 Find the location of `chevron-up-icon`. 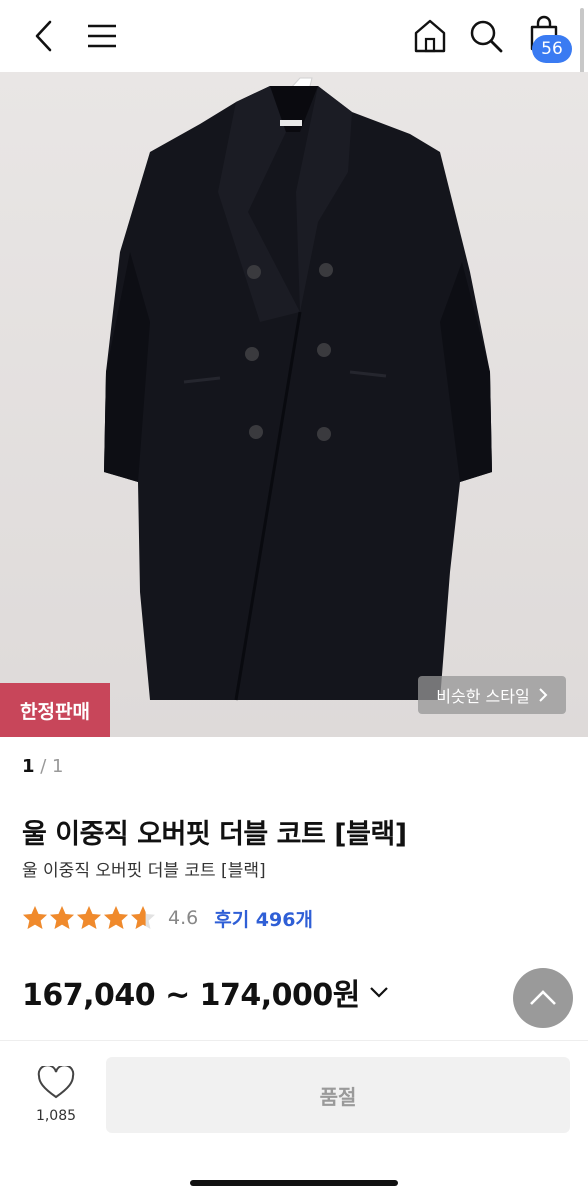

chevron-up-icon is located at coordinates (543, 997).